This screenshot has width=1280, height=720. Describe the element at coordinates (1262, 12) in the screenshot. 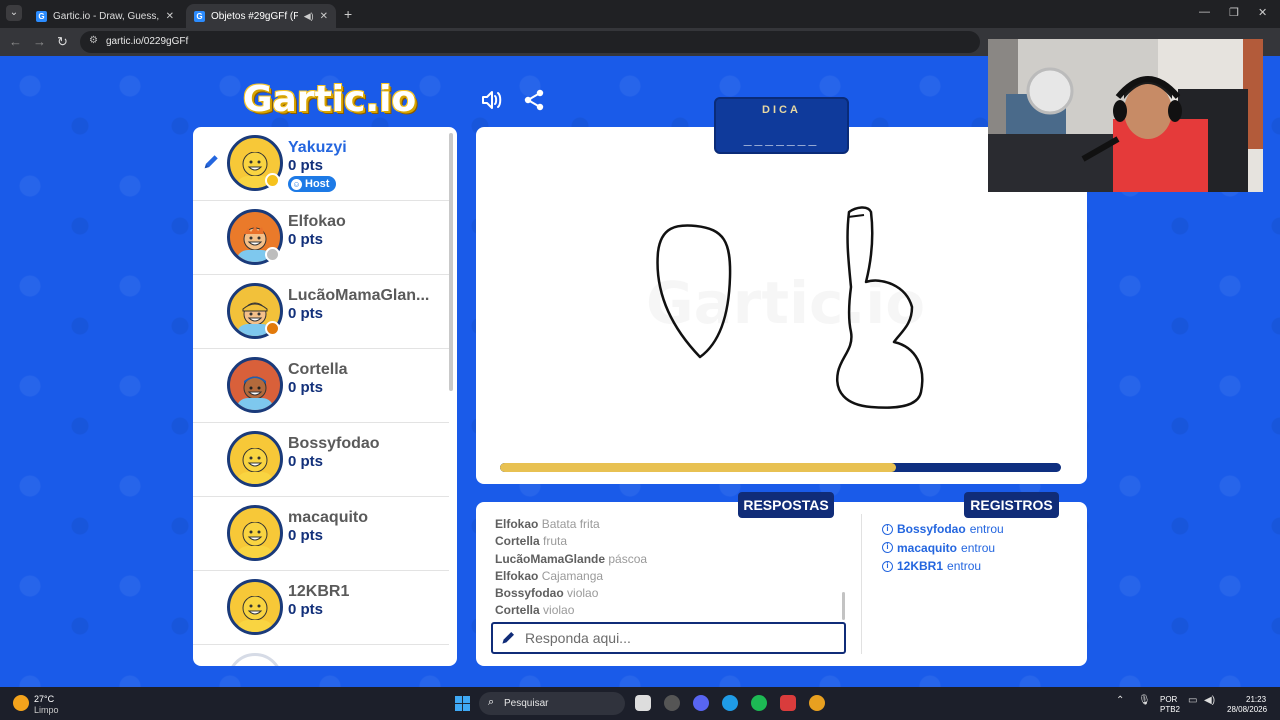

I see `close-window-icon: ✕` at that location.